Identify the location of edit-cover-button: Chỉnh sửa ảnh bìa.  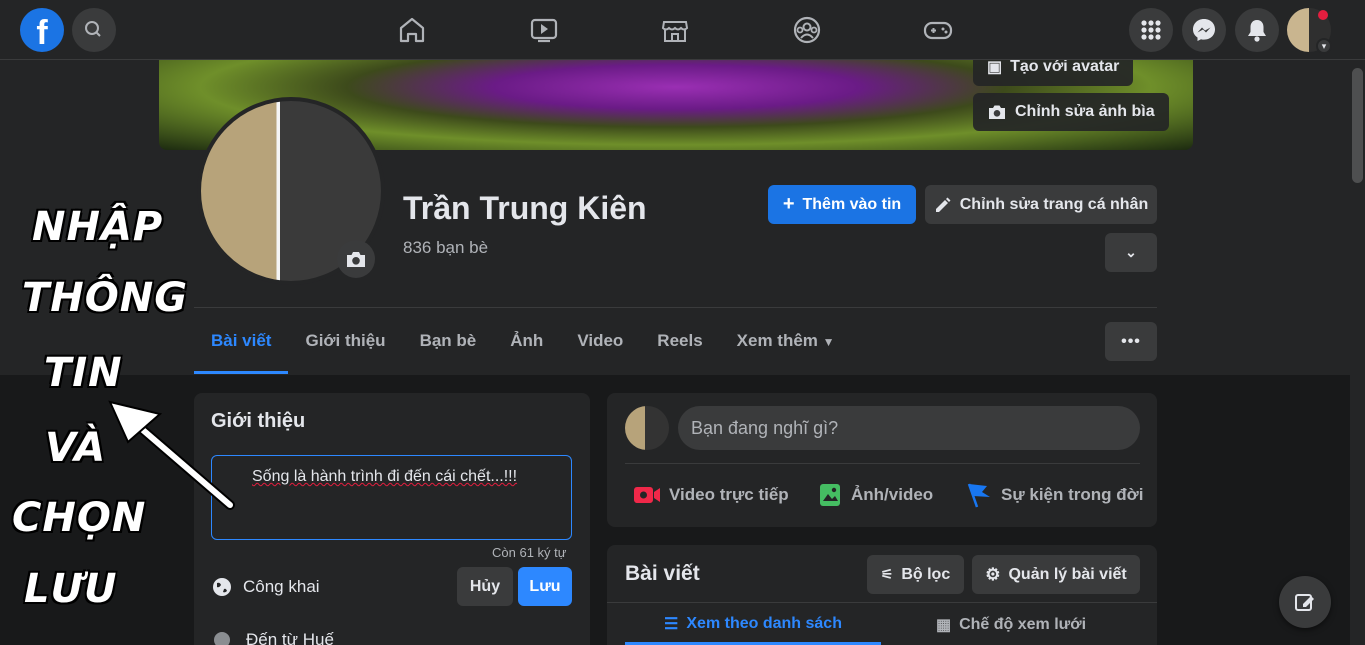
(1071, 112).